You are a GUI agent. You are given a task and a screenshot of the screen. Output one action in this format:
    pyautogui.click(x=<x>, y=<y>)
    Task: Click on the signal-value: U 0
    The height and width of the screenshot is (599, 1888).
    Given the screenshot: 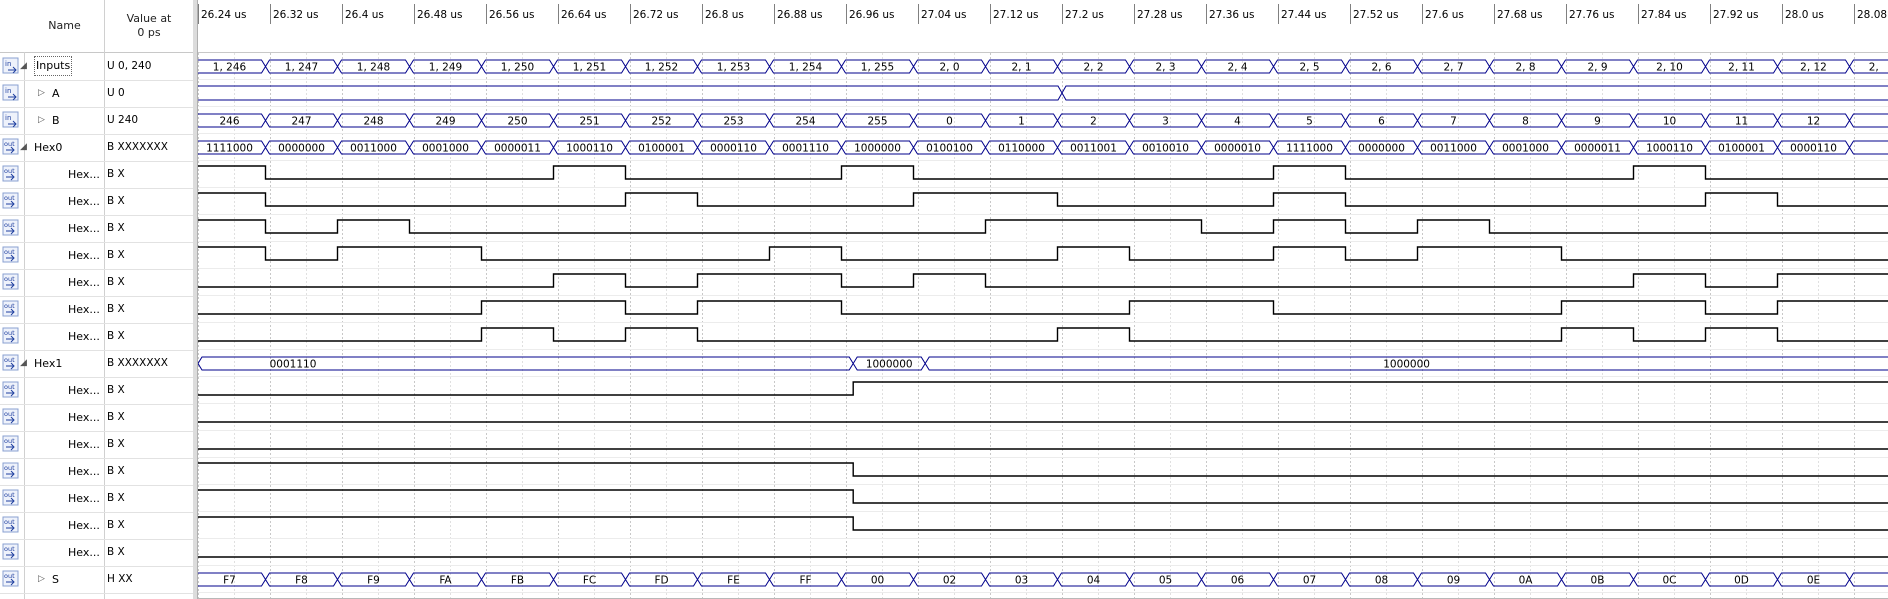 What is the action you would take?
    pyautogui.click(x=116, y=93)
    